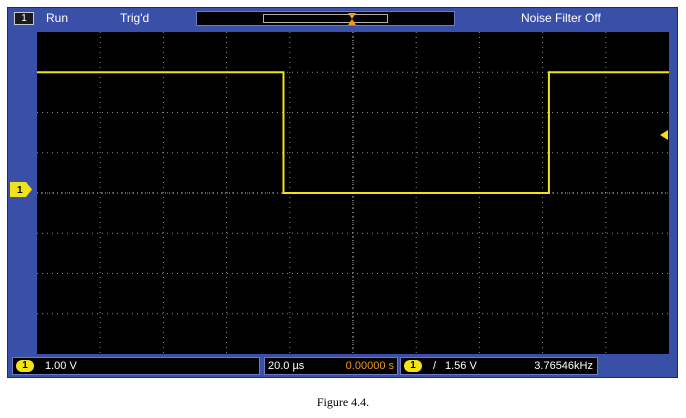 The image size is (686, 418). What do you see at coordinates (343, 402) in the screenshot?
I see `figure-caption: Figure 4.4.` at bounding box center [343, 402].